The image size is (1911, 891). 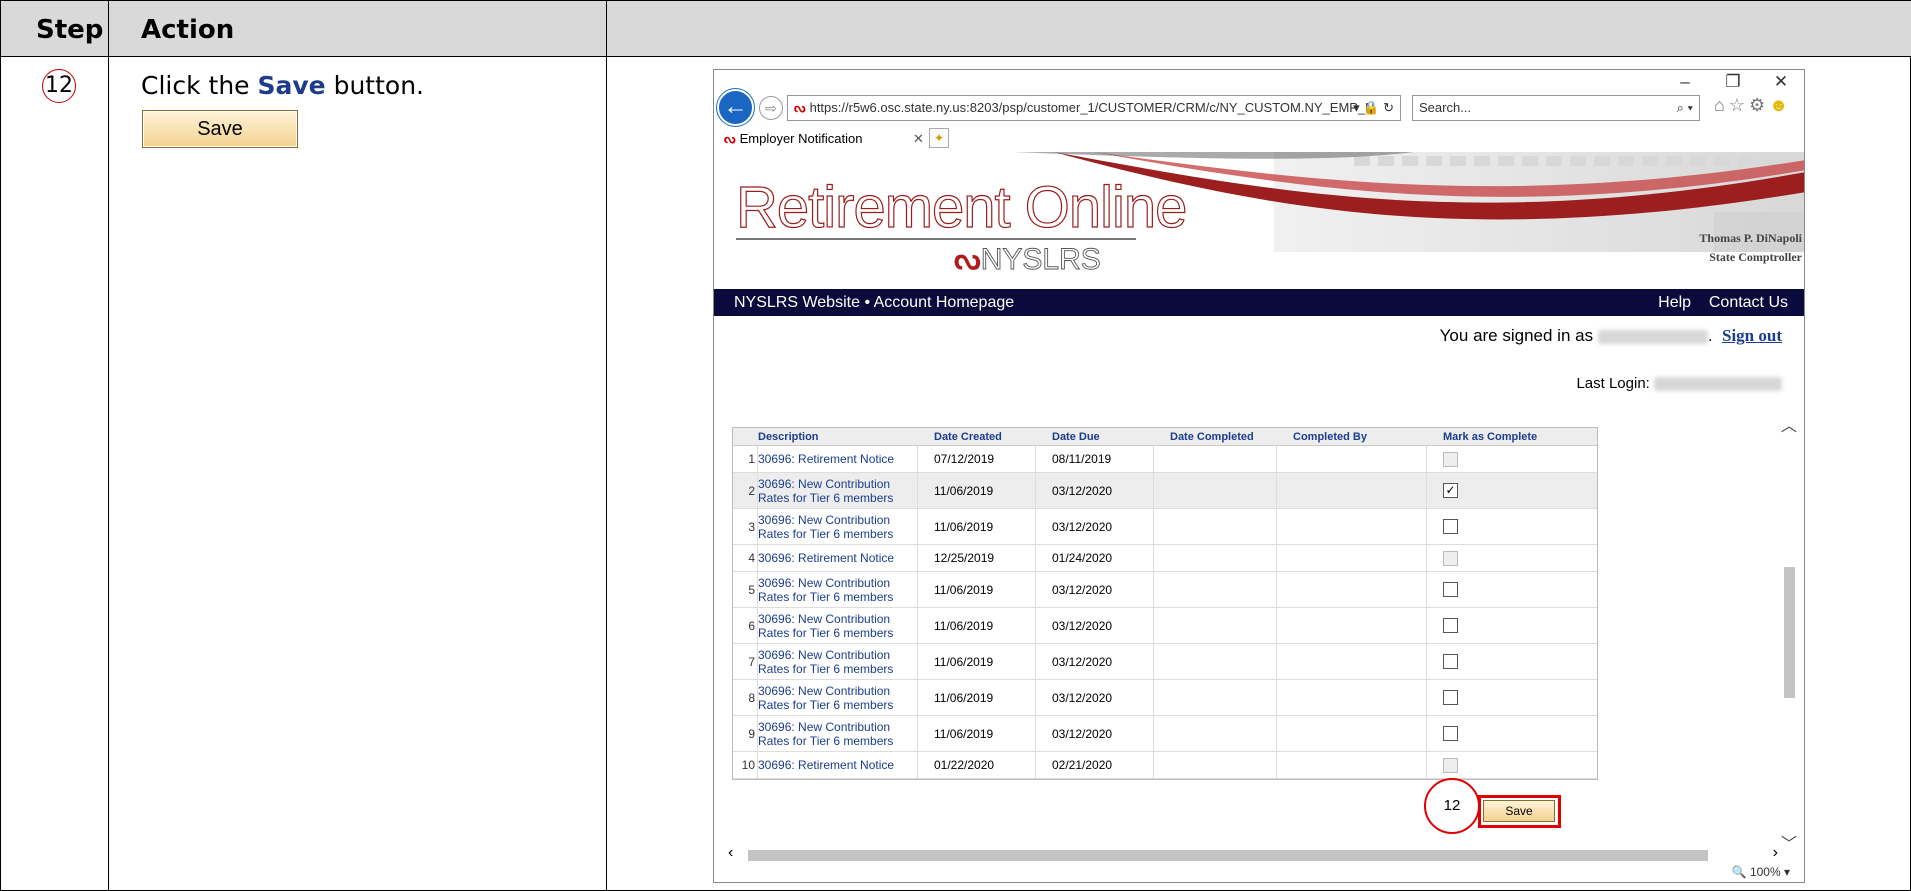 I want to click on horizontal-scrollbar: ‹ ›, so click(x=1260, y=854).